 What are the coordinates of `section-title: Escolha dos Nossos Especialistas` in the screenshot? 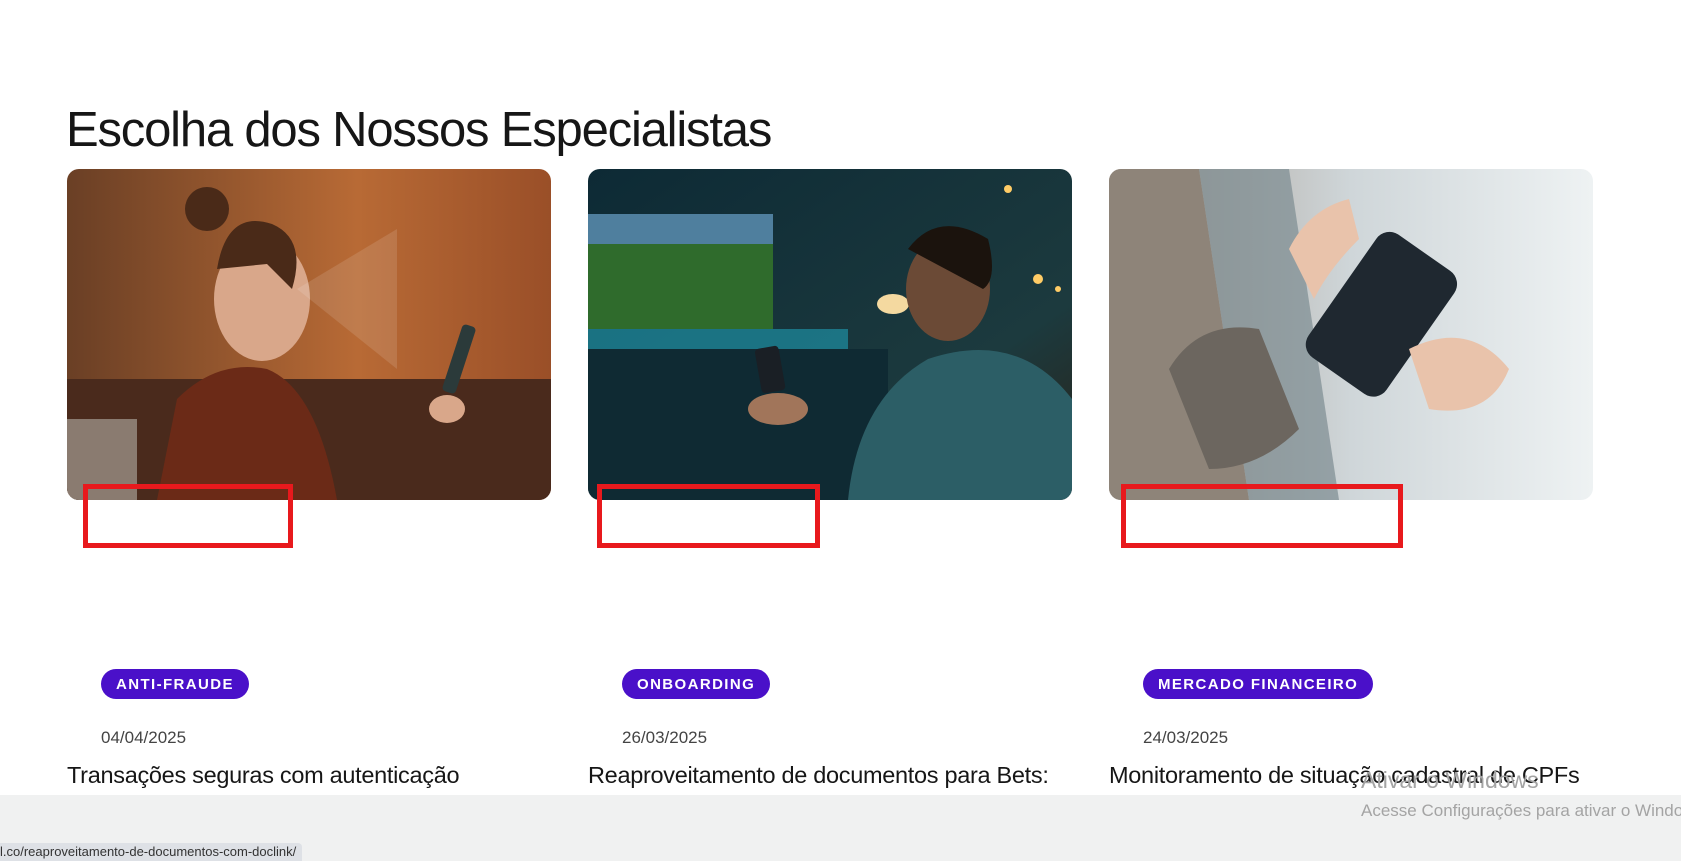 It's located at (419, 130).